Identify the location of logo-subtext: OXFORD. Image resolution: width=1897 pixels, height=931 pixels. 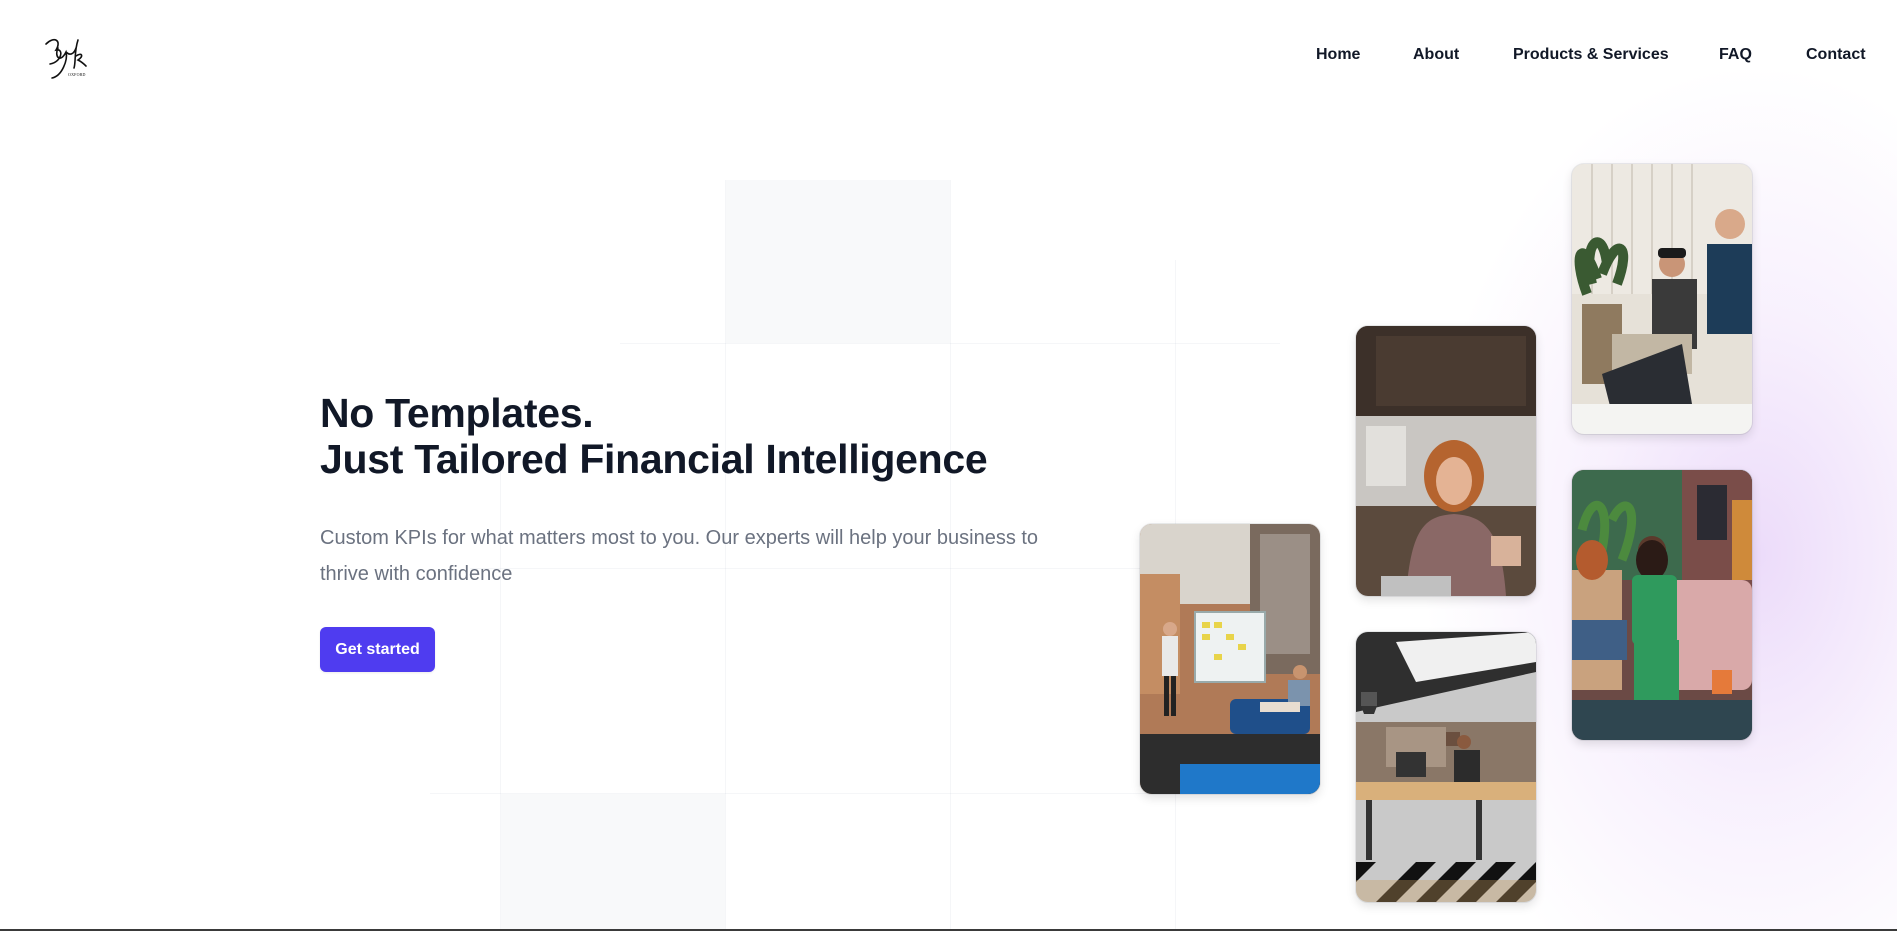
(77, 74).